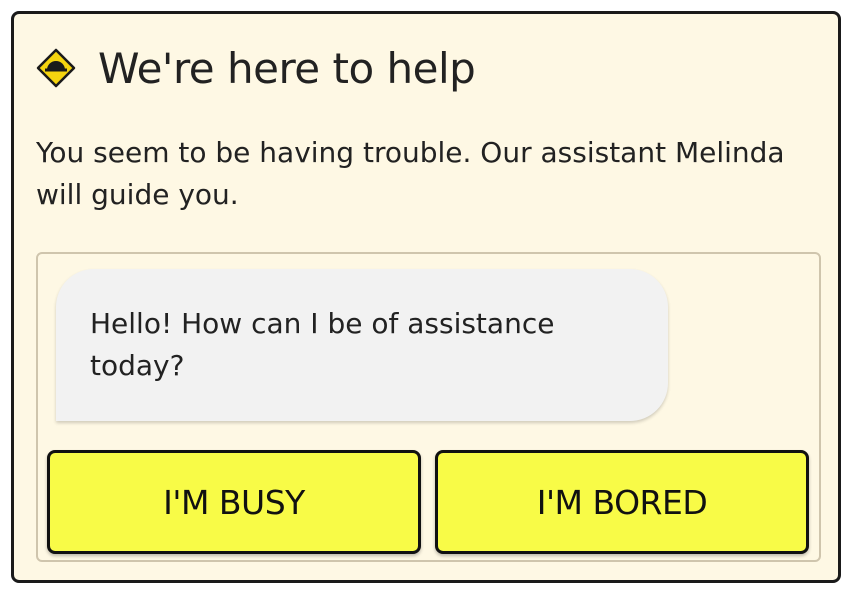  I want to click on im-busy-button: I'M BUSY, so click(234, 502).